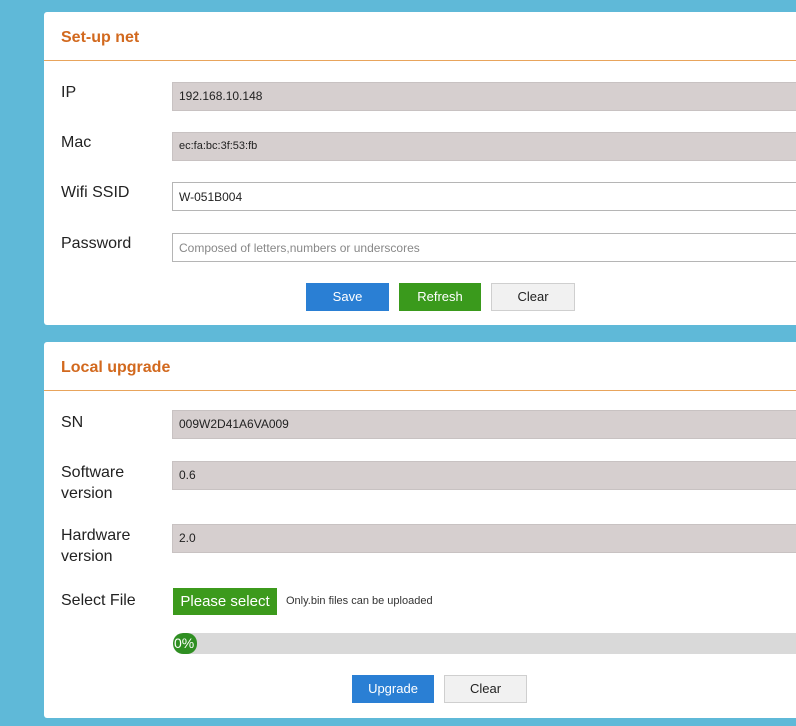 Image resolution: width=796 pixels, height=726 pixels. Describe the element at coordinates (95, 192) in the screenshot. I see `wifi-ssid-label: Wifi SSID` at that location.